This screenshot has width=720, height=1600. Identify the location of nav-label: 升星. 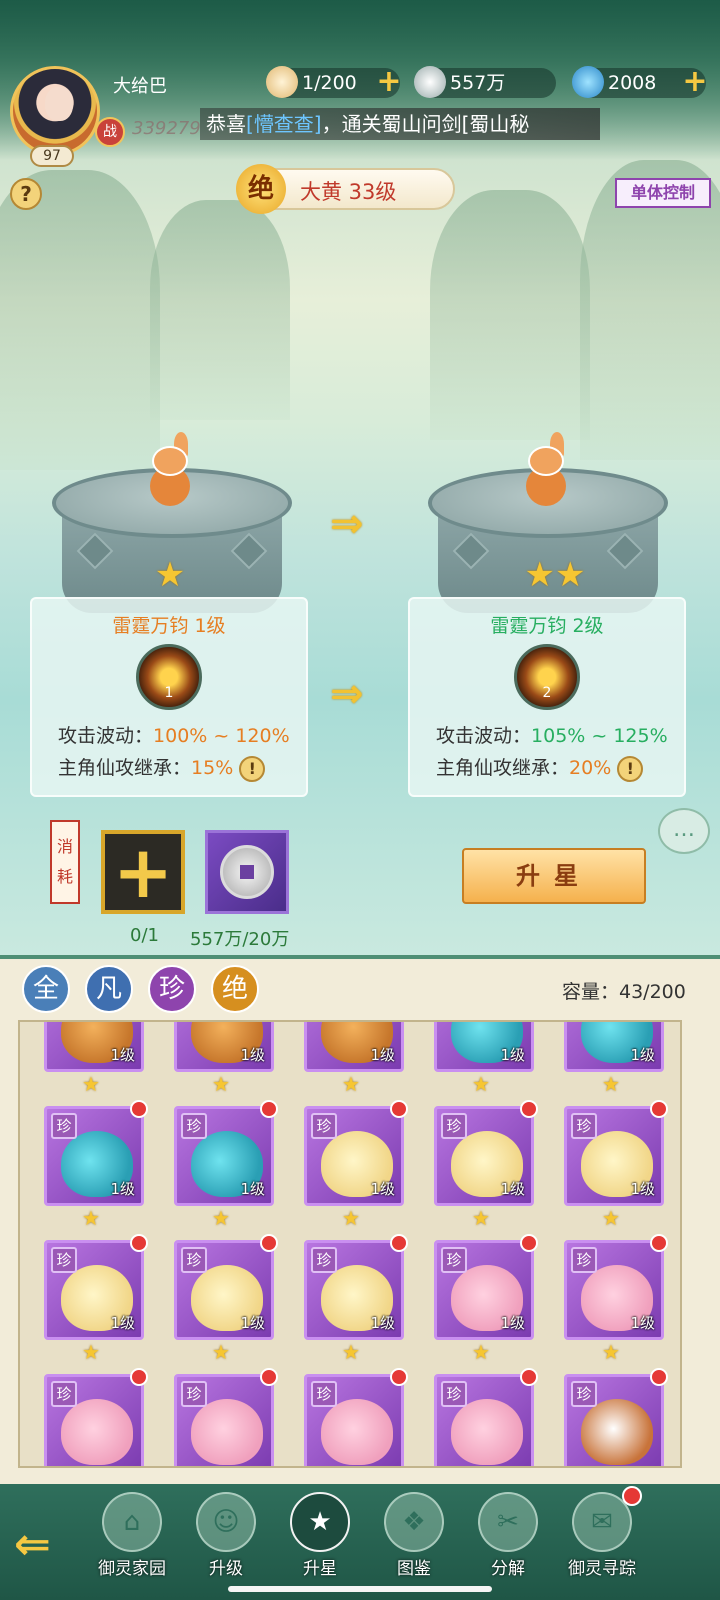
(320, 1569).